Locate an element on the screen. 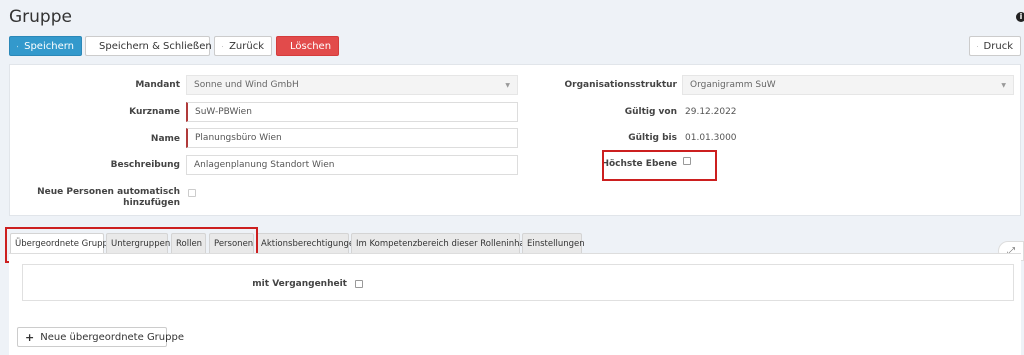 The image size is (1024, 355). name-value: Planungsbüro Wien is located at coordinates (238, 138).